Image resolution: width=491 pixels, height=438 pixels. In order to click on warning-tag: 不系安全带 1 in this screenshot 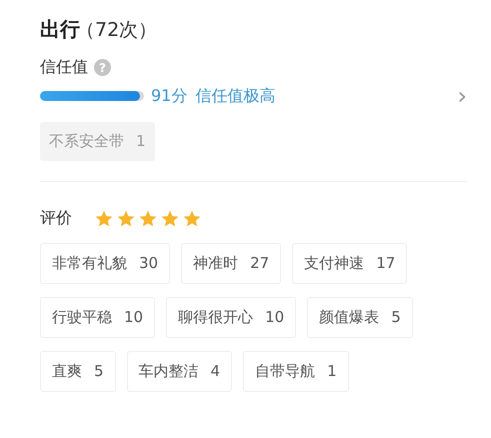, I will do `click(97, 141)`.